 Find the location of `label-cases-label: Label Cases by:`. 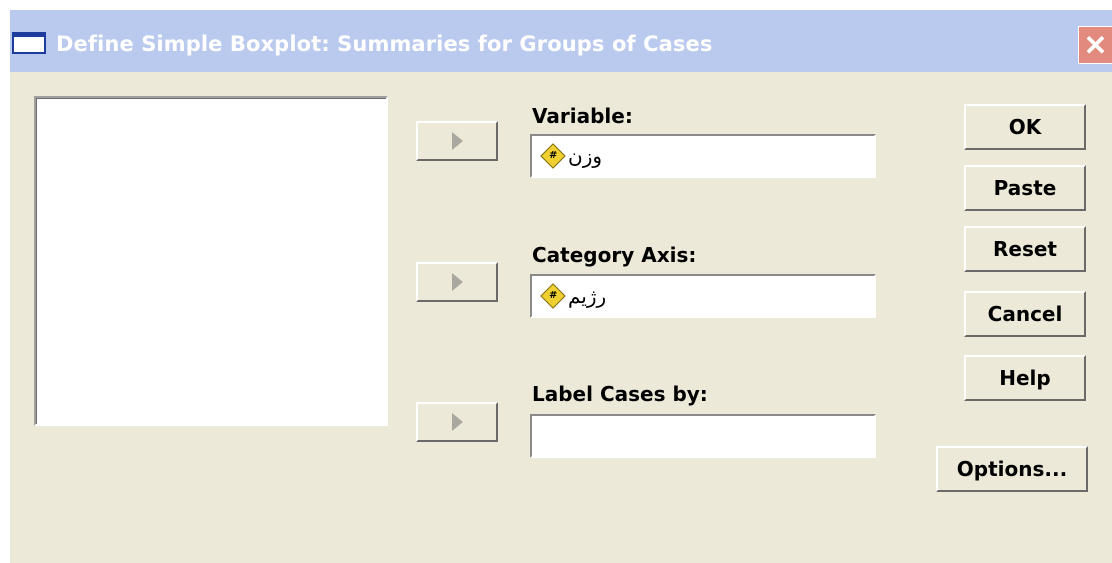

label-cases-label: Label Cases by: is located at coordinates (620, 394).